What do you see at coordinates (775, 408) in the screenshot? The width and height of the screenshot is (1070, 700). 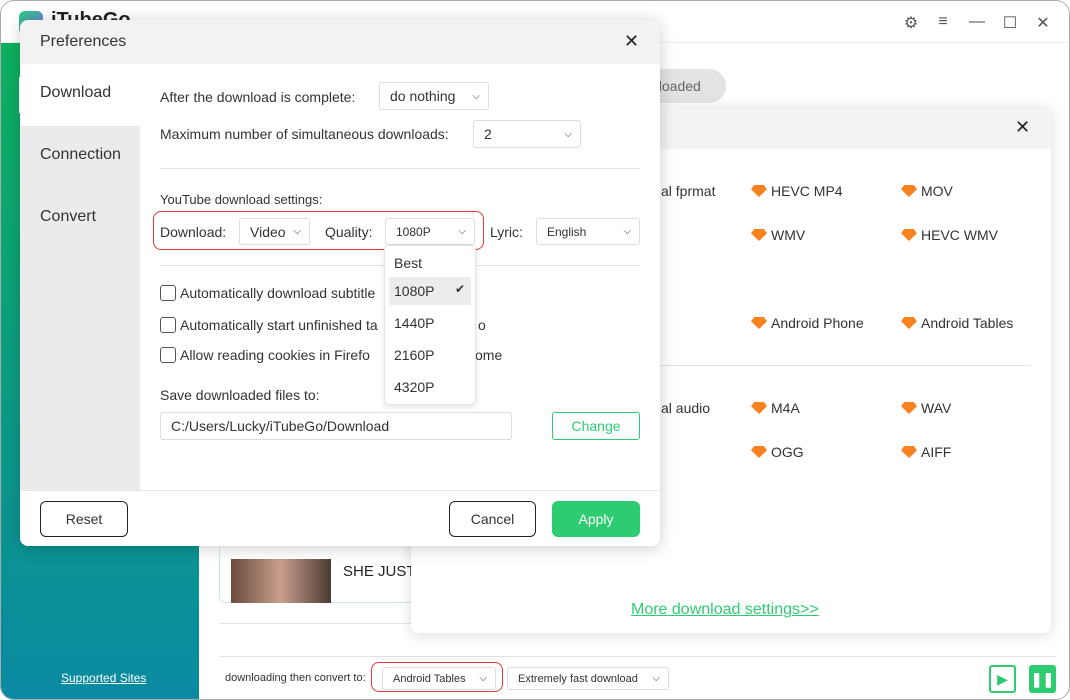 I see `format-option: M4A` at bounding box center [775, 408].